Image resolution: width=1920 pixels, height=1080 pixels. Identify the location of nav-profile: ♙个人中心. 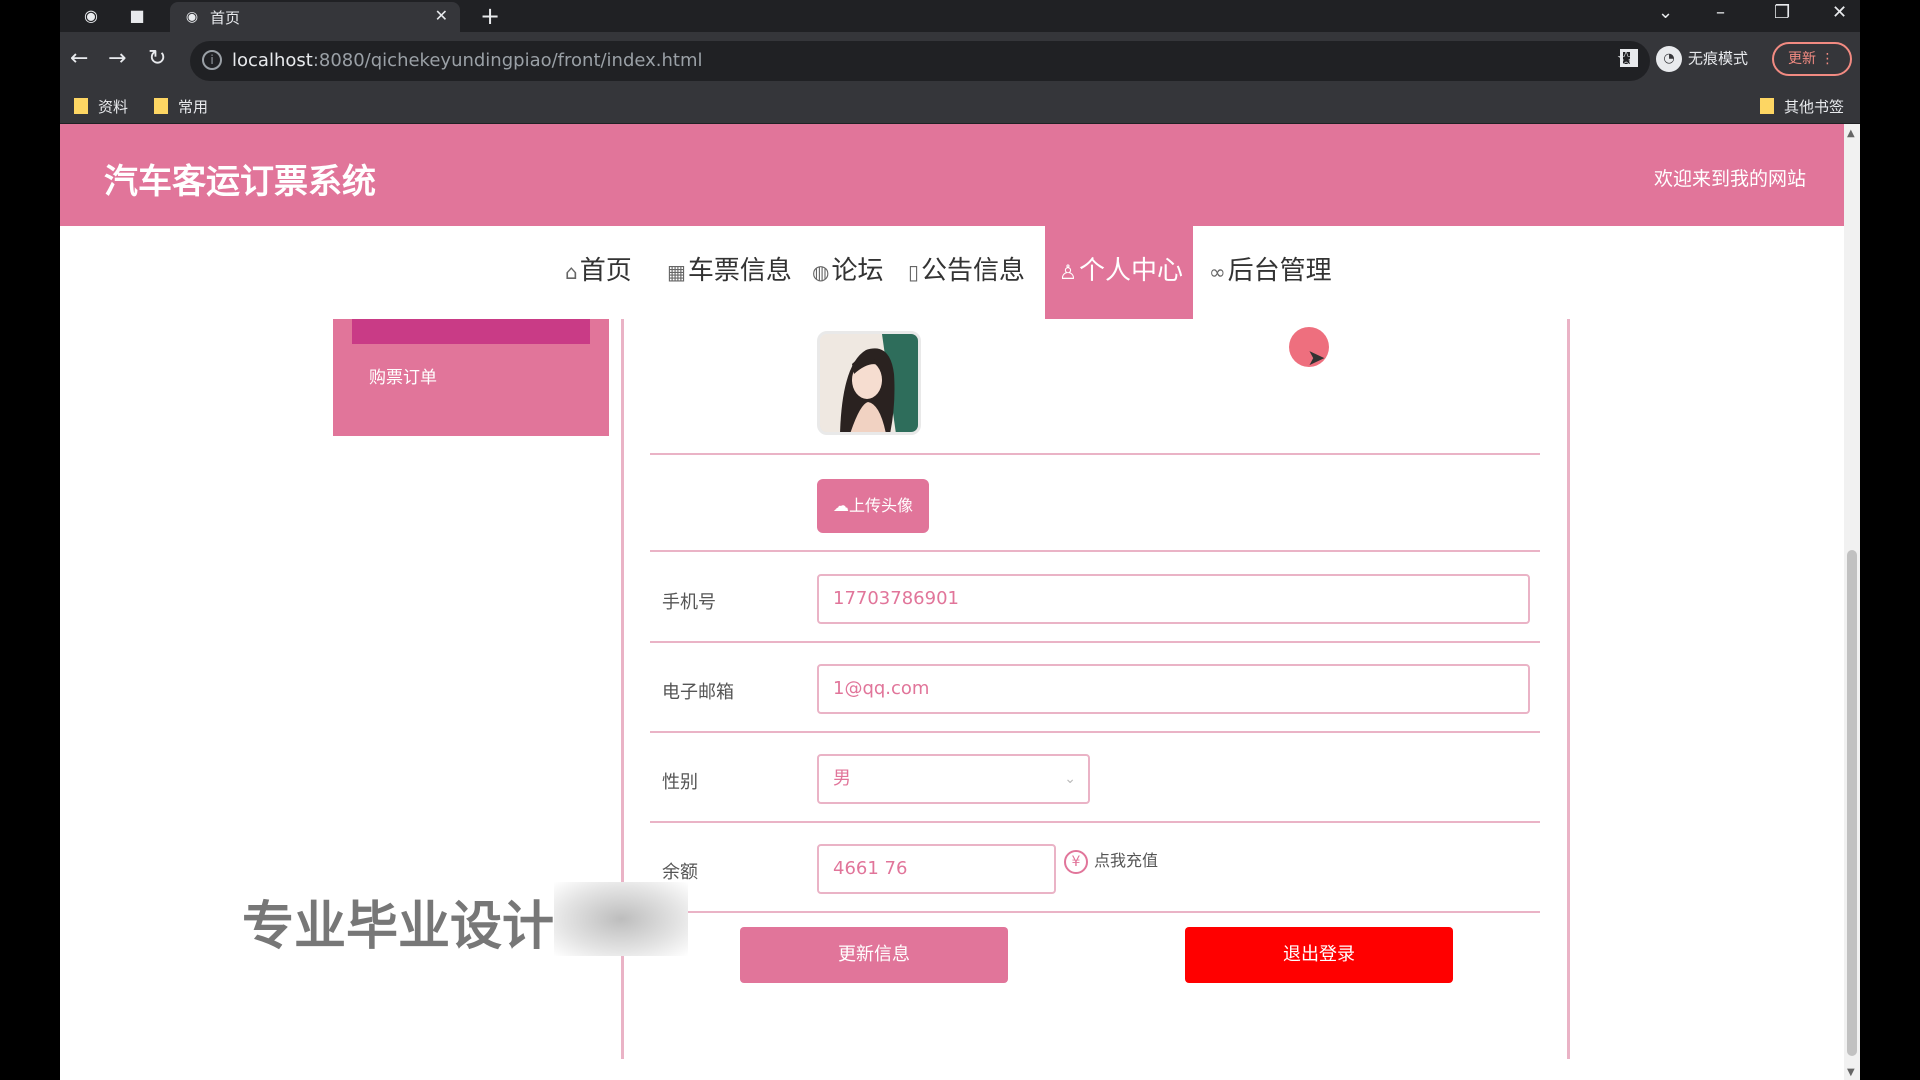
(1119, 273).